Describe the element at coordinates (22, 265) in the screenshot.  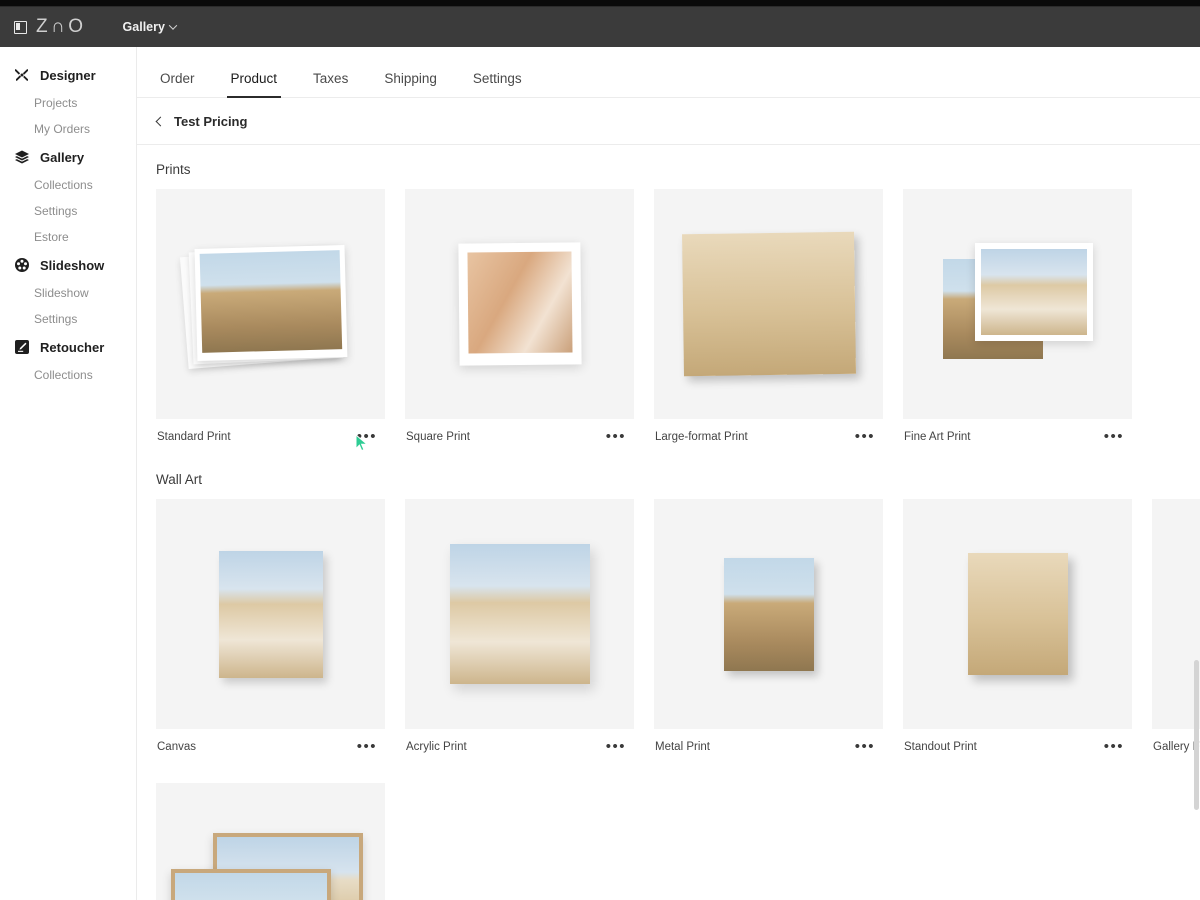
I see `film-reel-icon` at that location.